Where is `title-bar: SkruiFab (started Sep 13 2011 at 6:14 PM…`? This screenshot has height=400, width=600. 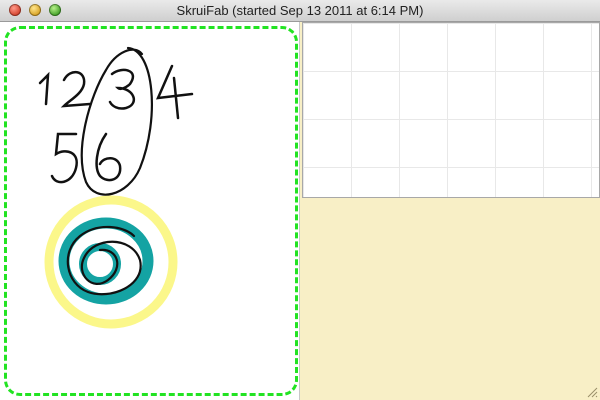
title-bar: SkruiFab (started Sep 13 2011 at 6:14 PM… is located at coordinates (300, 11).